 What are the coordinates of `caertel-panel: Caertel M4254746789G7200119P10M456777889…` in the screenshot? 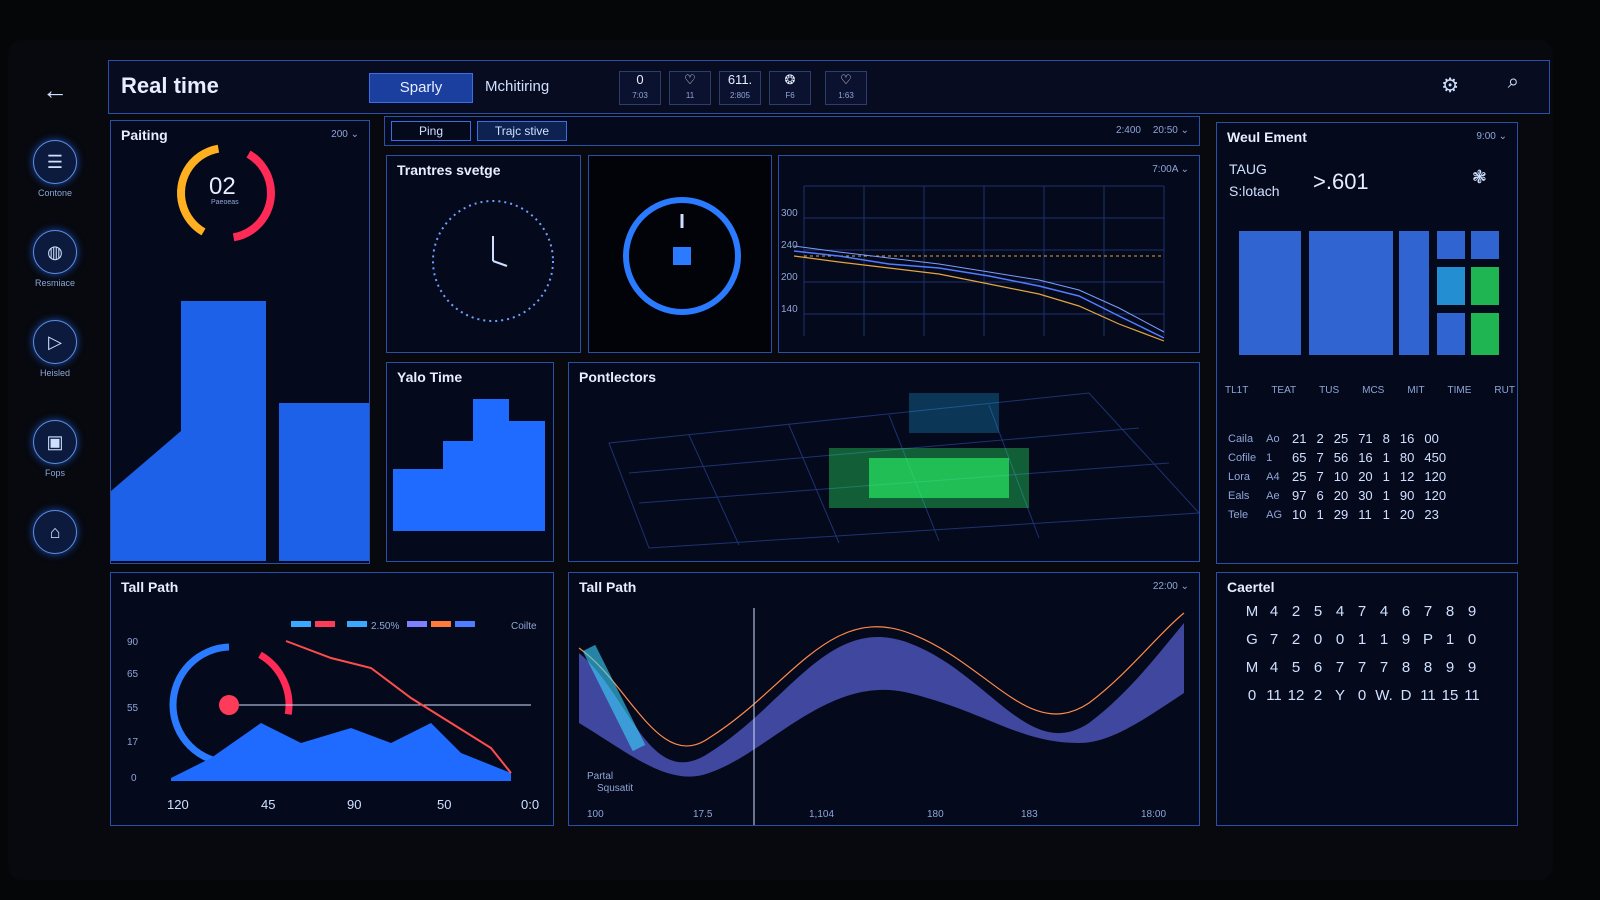 It's located at (1367, 699).